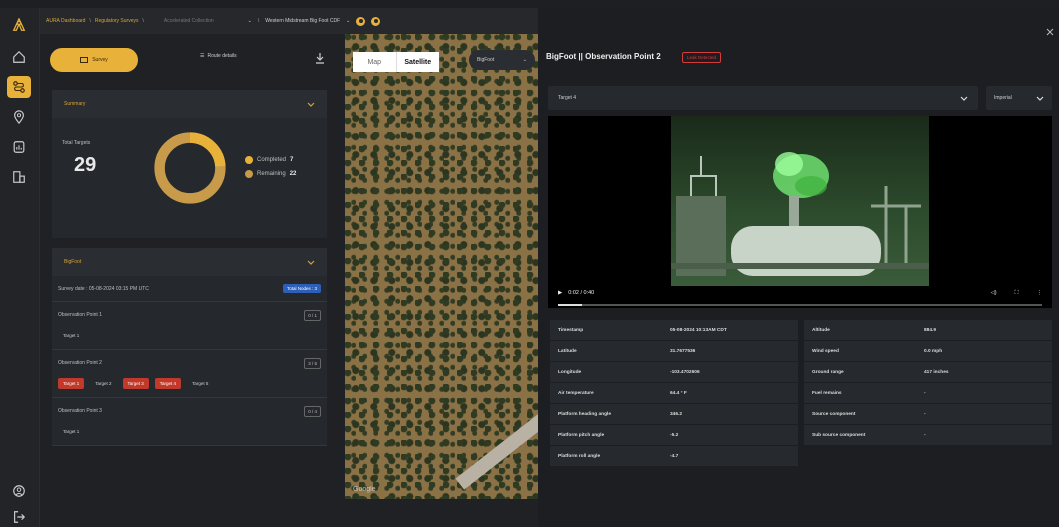  What do you see at coordinates (189, 104) in the screenshot?
I see `summary-header: Summary` at bounding box center [189, 104].